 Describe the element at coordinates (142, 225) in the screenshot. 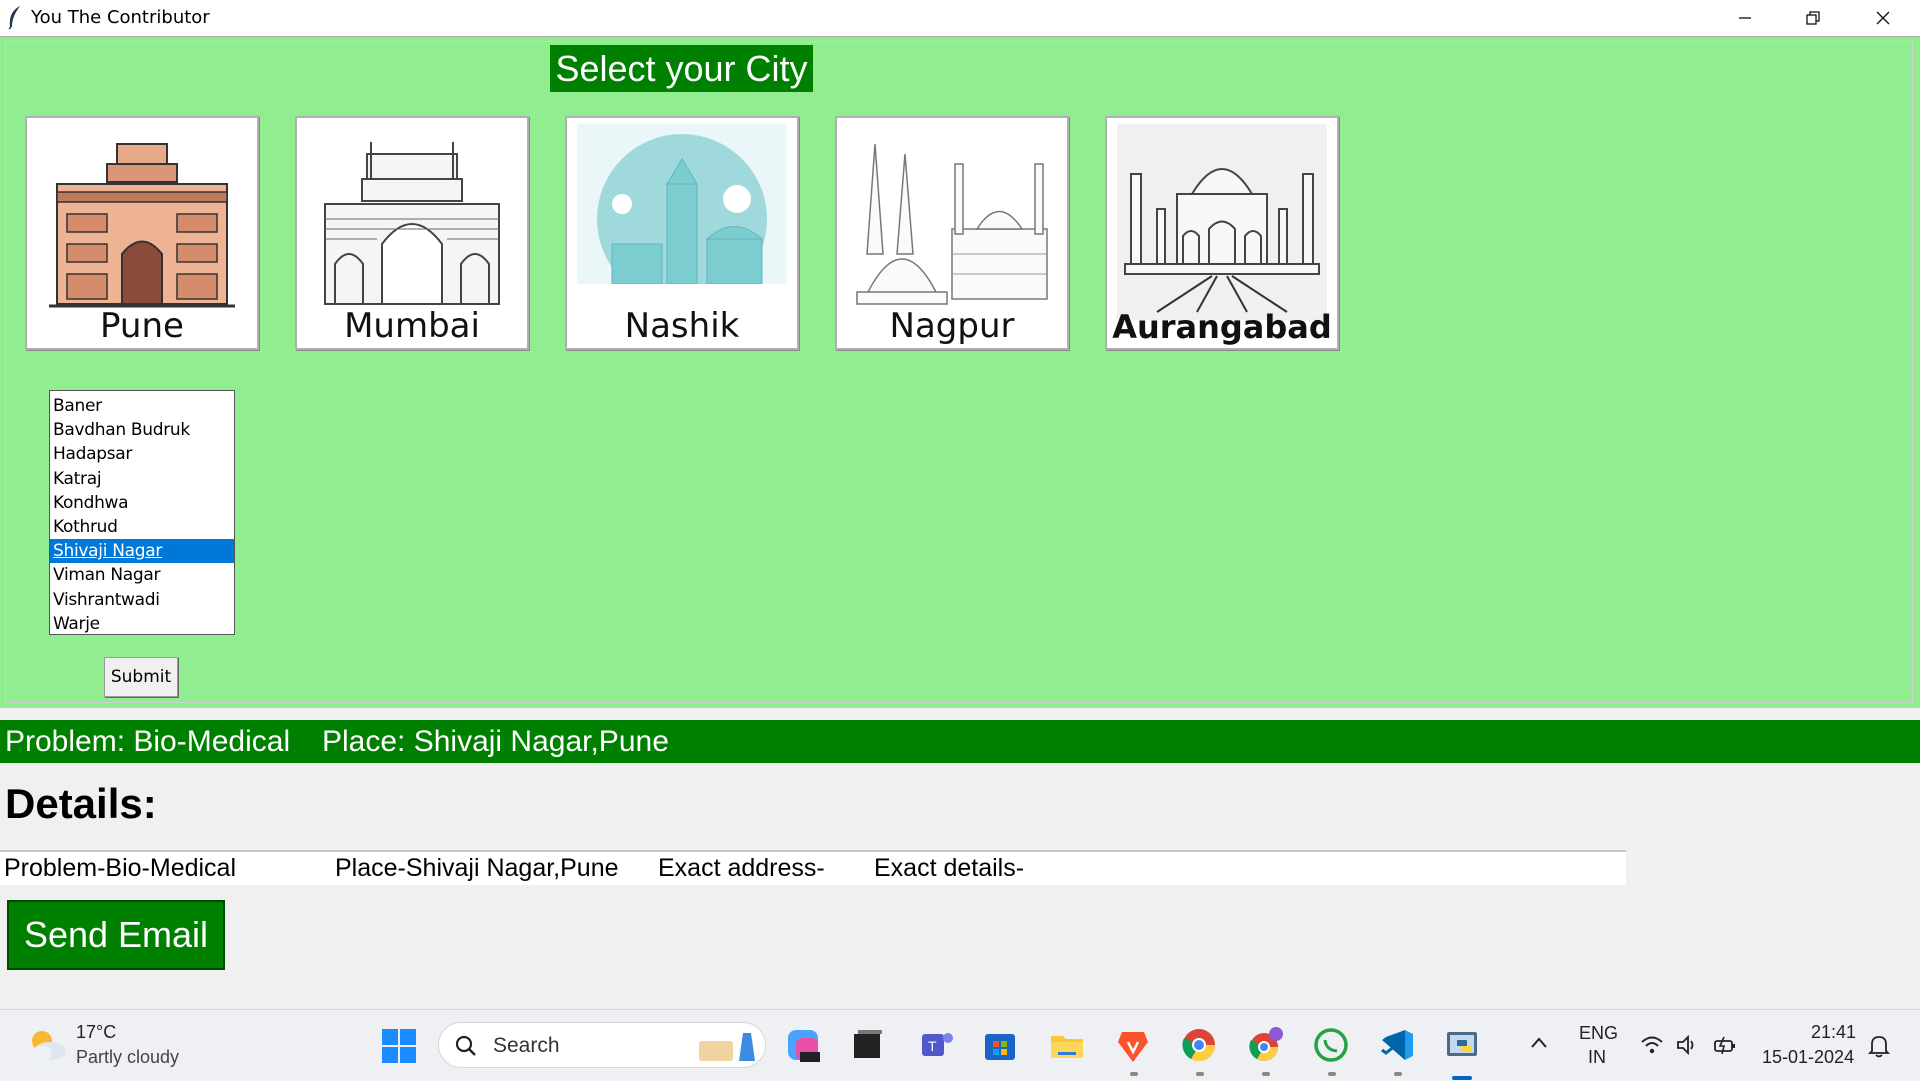

I see `pune-landmark-icon` at that location.